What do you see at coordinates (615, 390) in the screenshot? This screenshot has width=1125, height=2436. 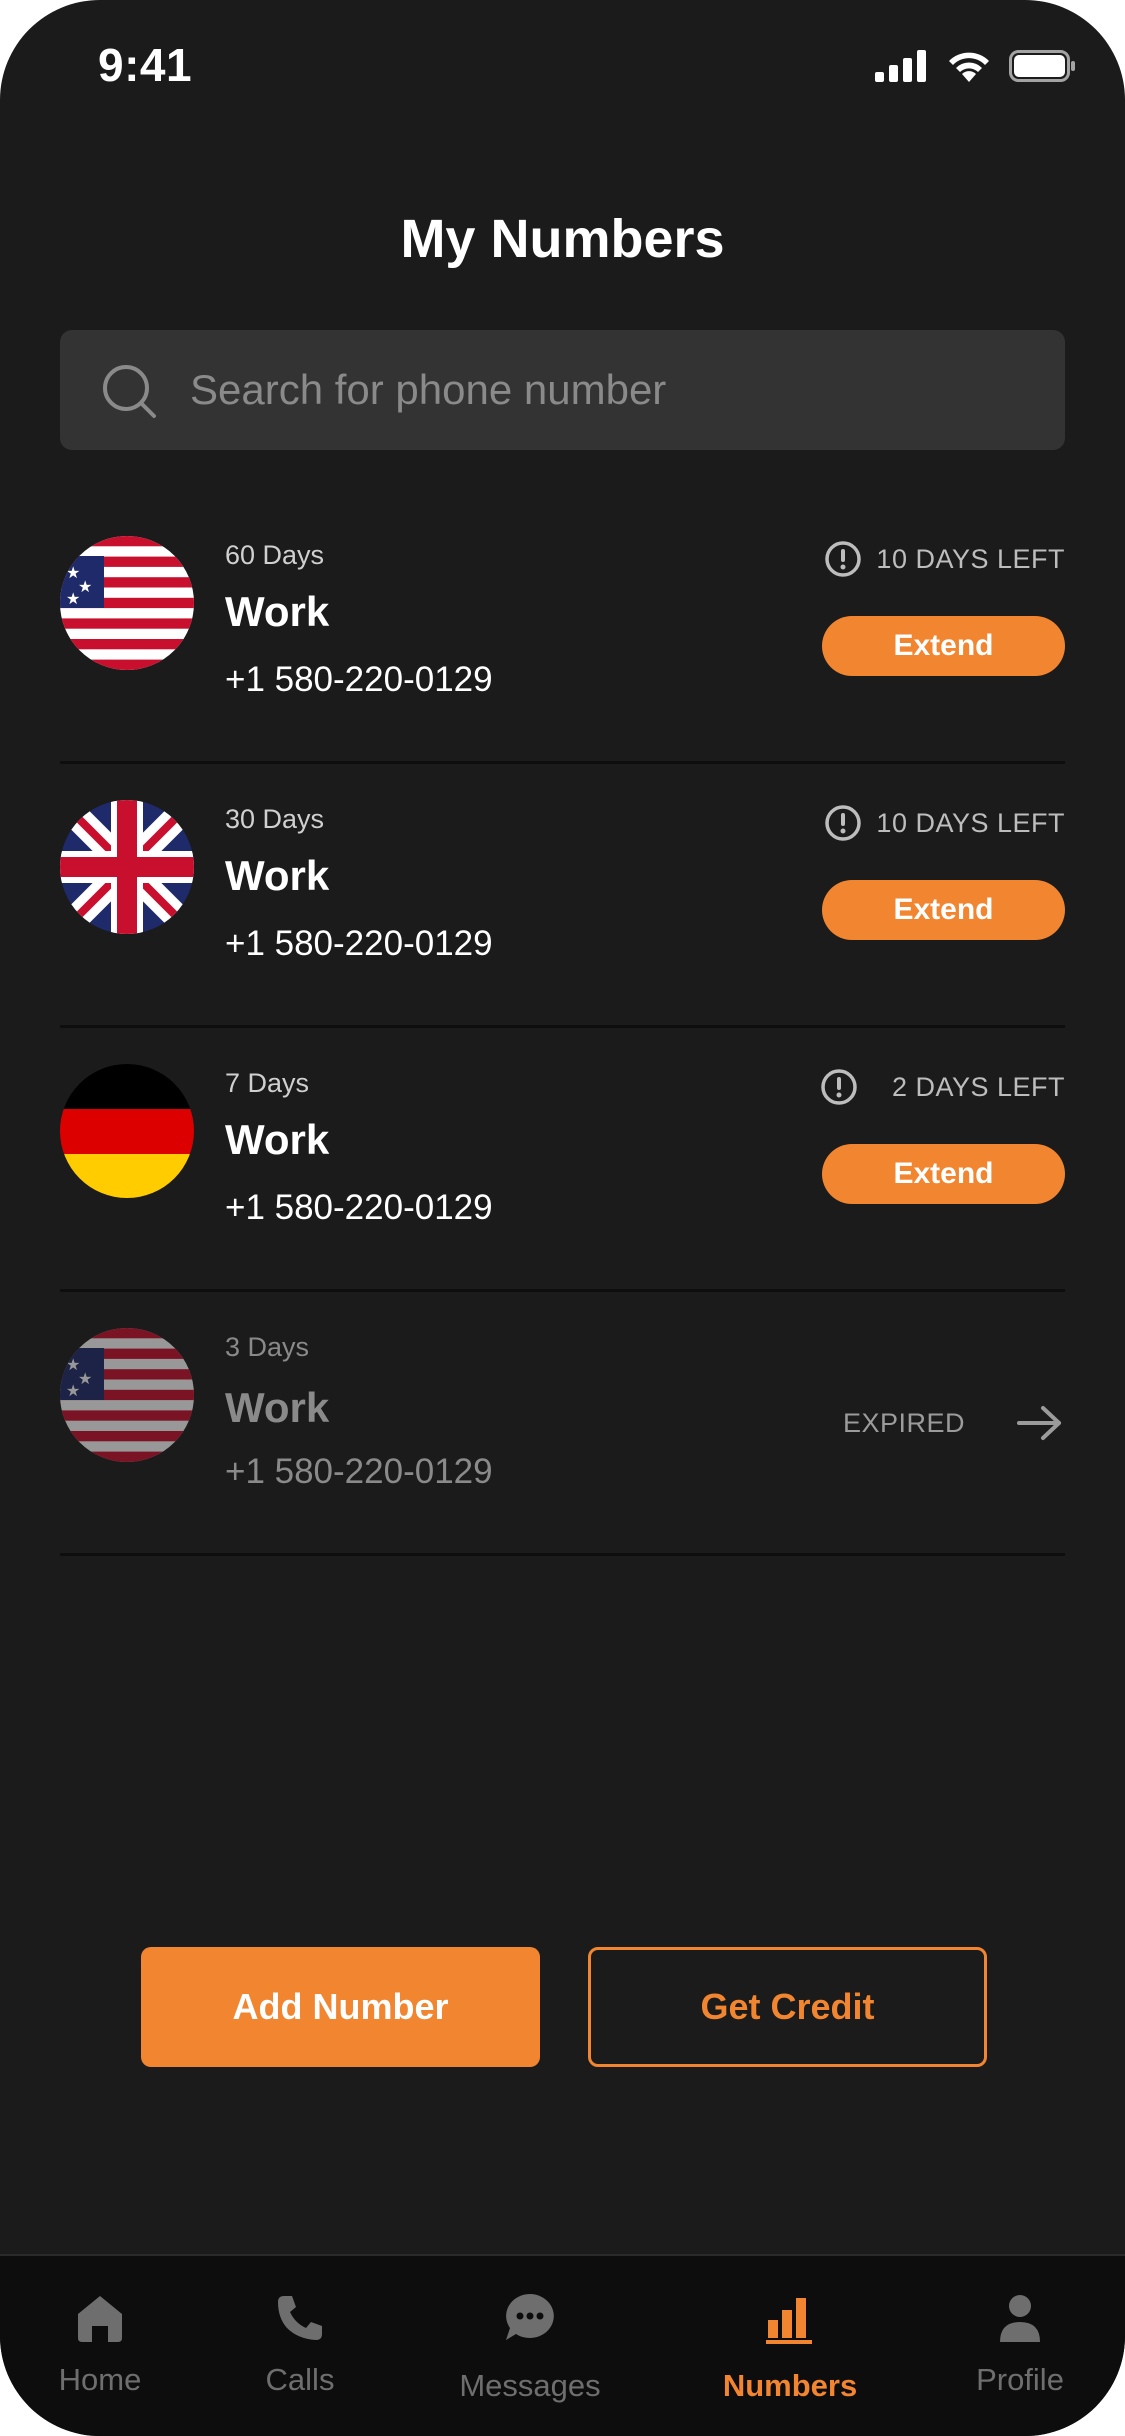 I see `search-input` at bounding box center [615, 390].